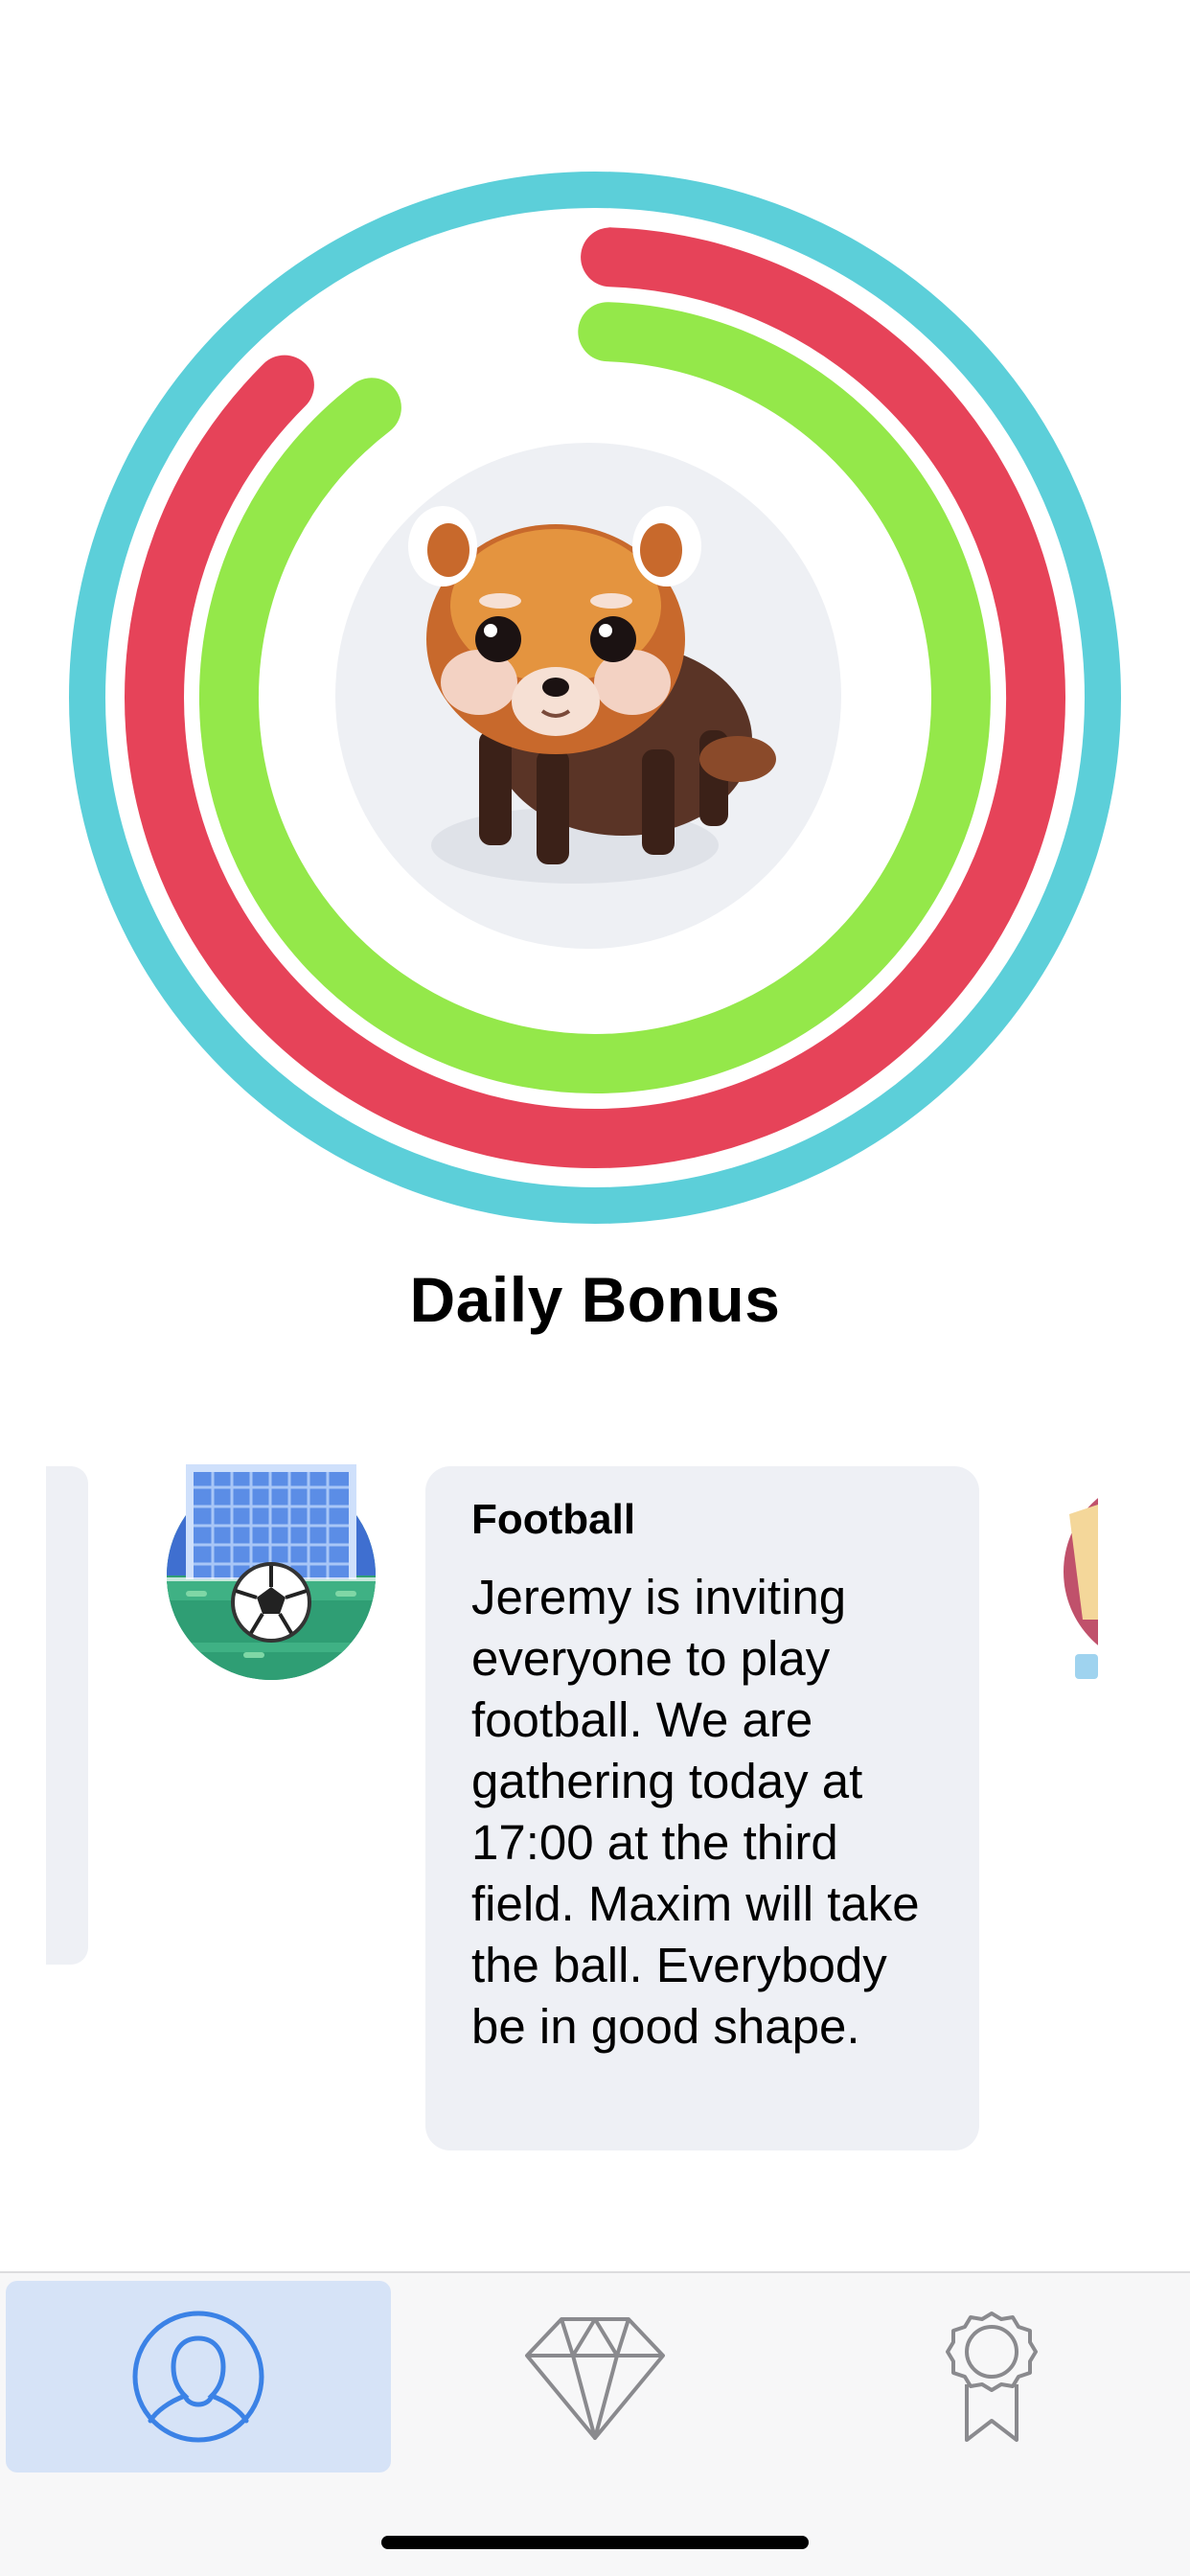 The width and height of the screenshot is (1190, 2576). Describe the element at coordinates (592, 695) in the screenshot. I see `red-panda-icon` at that location.